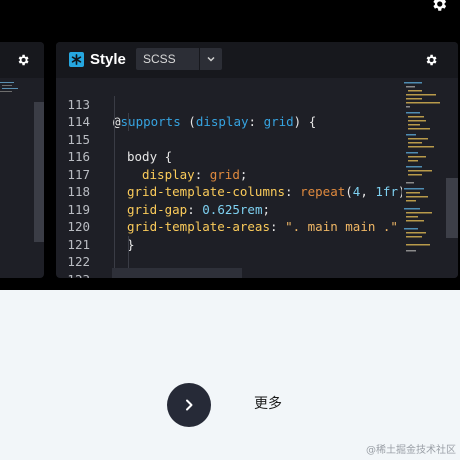 The image size is (460, 460). I want to click on watermark: @稀土掘金技术社区, so click(411, 450).